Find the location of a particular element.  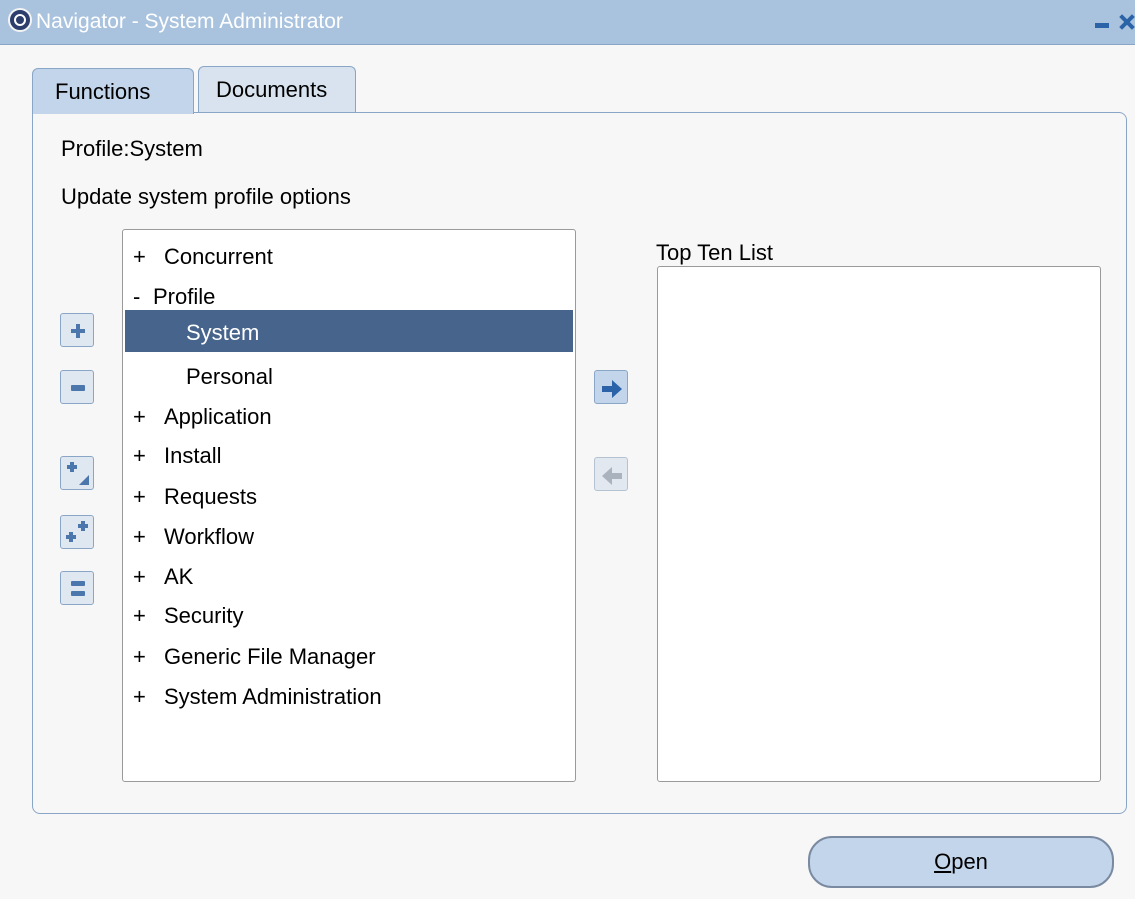

tree-item-label: Requests is located at coordinates (210, 496).